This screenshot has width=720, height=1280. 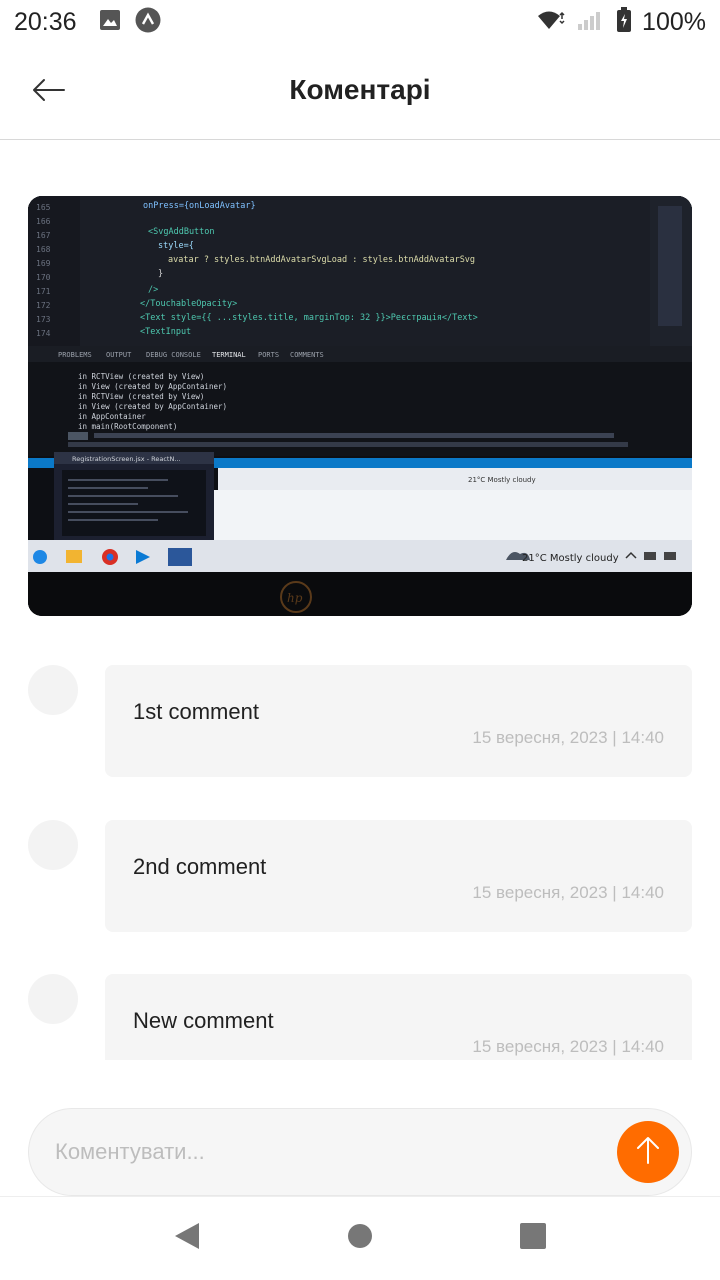 I want to click on system-nav-bar, so click(x=360, y=1238).